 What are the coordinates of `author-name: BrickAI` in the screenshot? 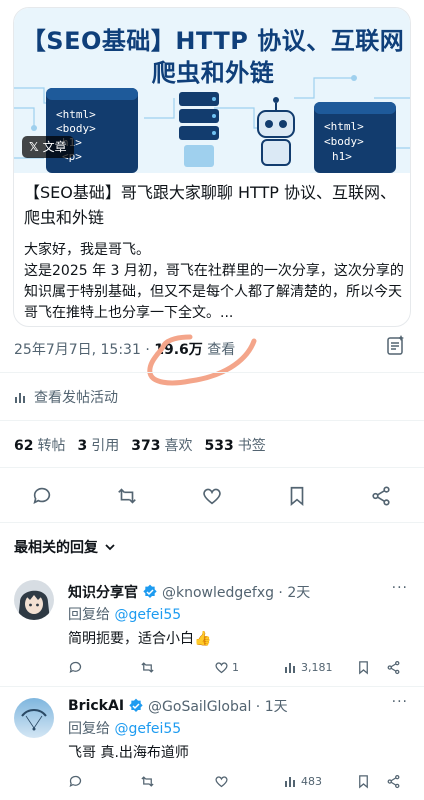 It's located at (96, 706).